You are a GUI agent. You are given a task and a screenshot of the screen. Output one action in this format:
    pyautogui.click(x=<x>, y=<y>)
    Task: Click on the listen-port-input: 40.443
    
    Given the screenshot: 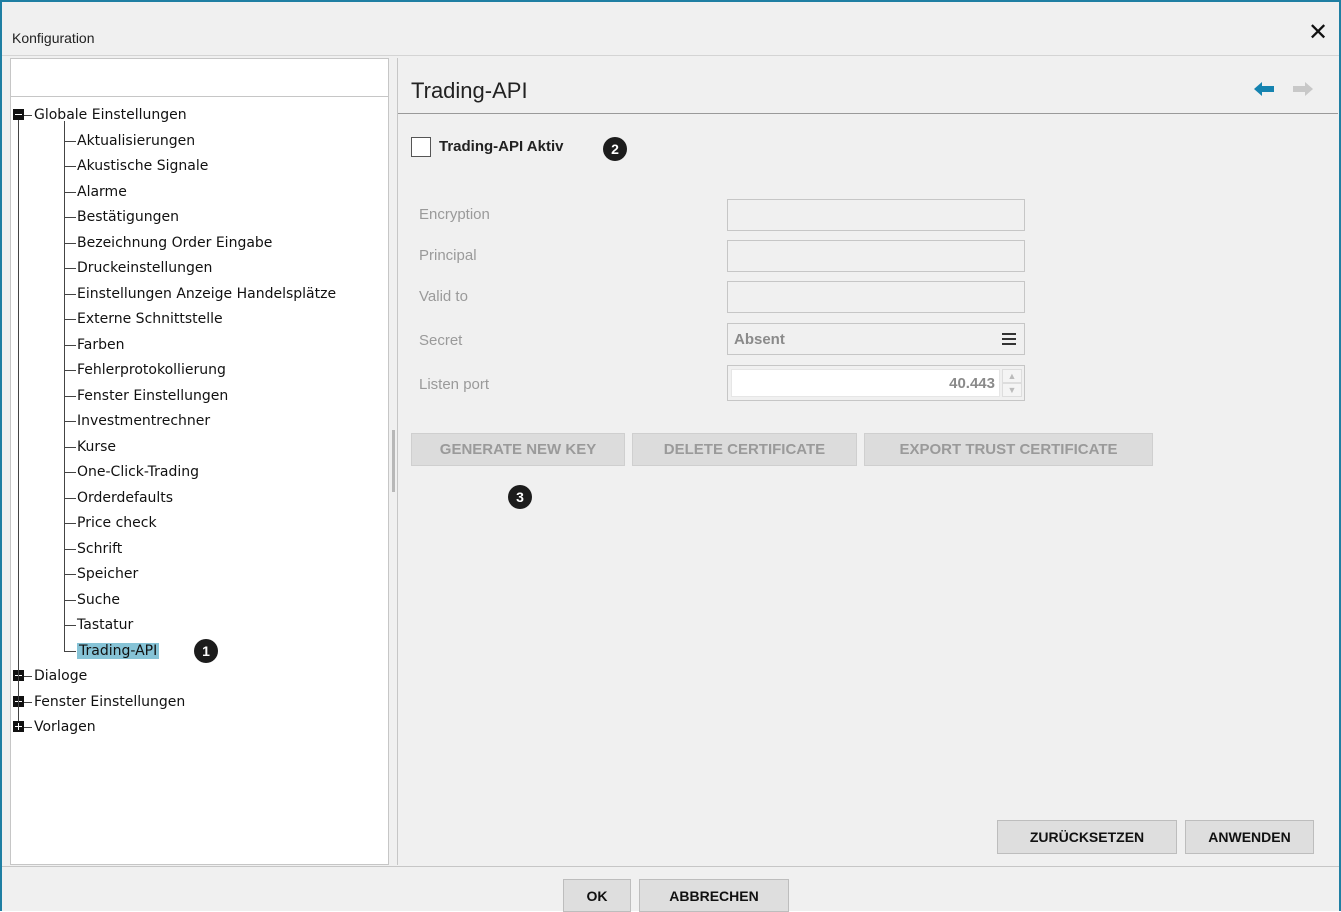 What is the action you would take?
    pyautogui.click(x=865, y=383)
    